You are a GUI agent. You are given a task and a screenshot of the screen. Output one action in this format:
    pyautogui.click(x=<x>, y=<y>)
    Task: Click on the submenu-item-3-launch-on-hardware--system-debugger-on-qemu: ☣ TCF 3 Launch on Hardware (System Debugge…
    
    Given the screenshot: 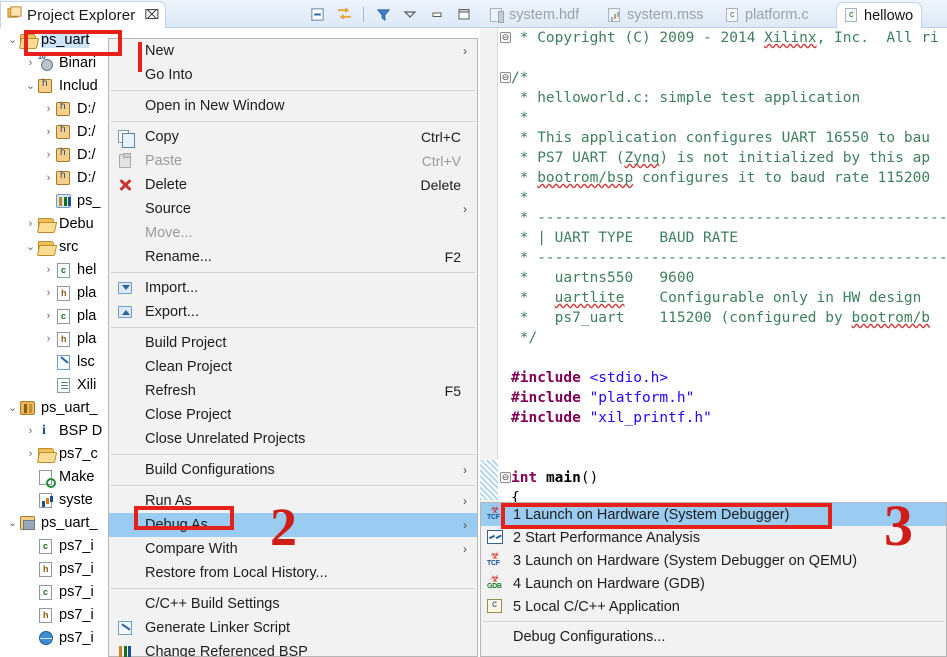 What is the action you would take?
    pyautogui.click(x=713, y=560)
    